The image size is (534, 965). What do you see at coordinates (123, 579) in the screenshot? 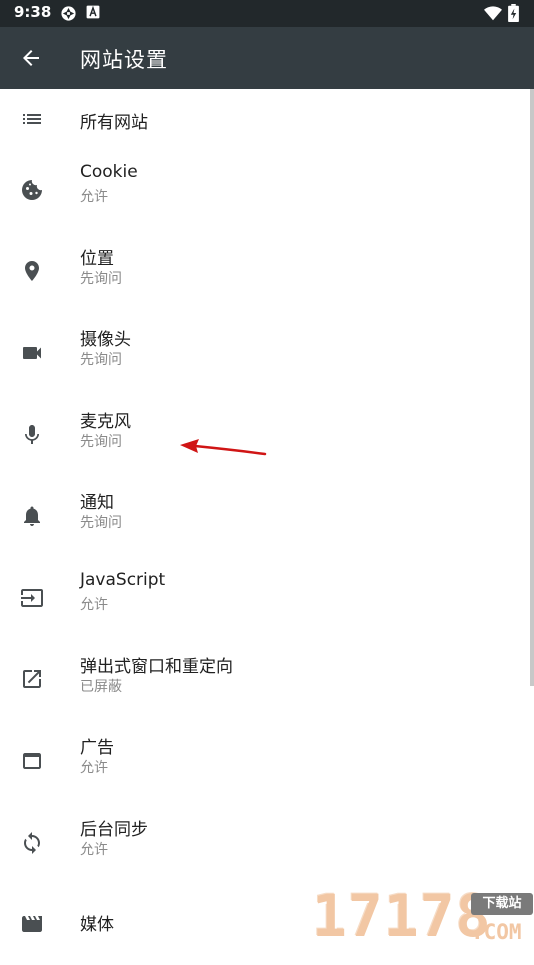
I see `item-label: JavaScript` at bounding box center [123, 579].